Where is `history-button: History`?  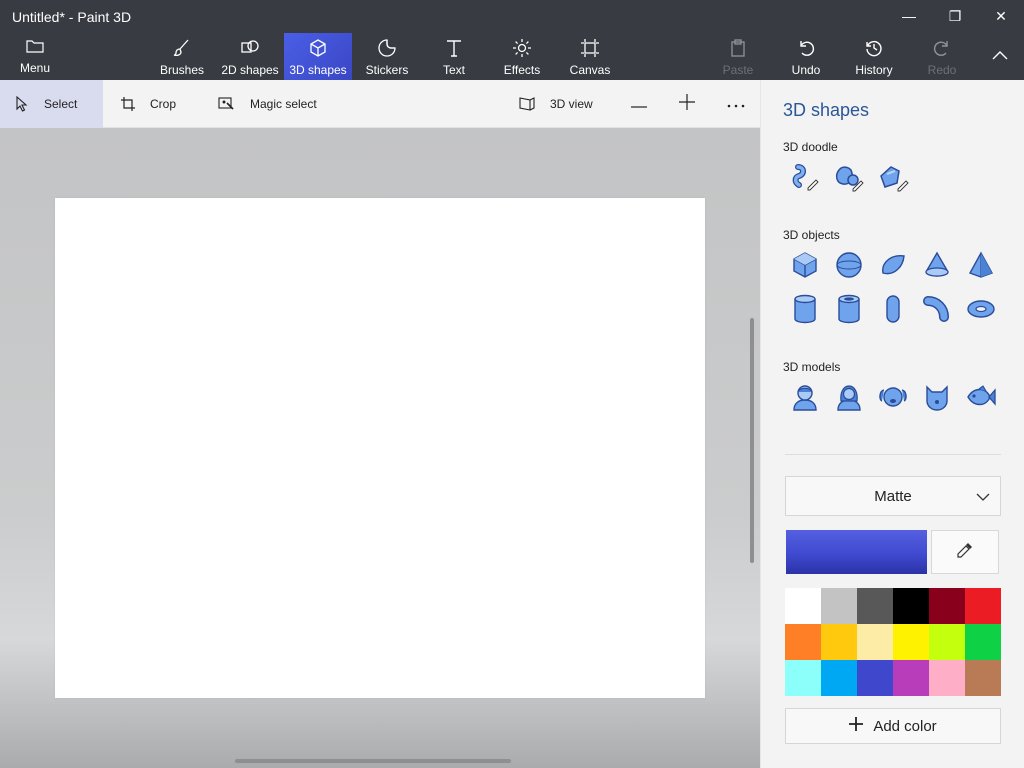
history-button: History is located at coordinates (874, 56).